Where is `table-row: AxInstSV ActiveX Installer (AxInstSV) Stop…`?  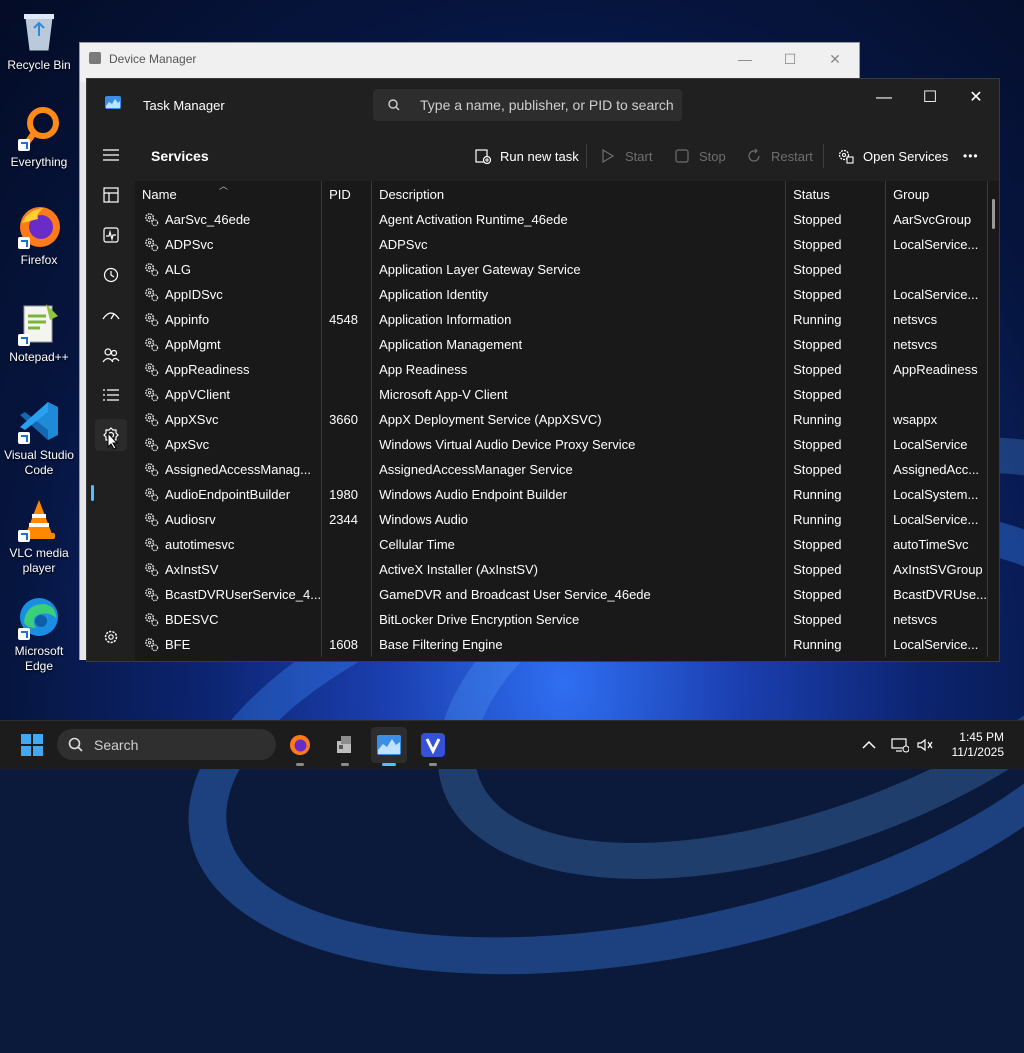
table-row: AxInstSV ActiveX Installer (AxInstSV) Stop… is located at coordinates (561, 569).